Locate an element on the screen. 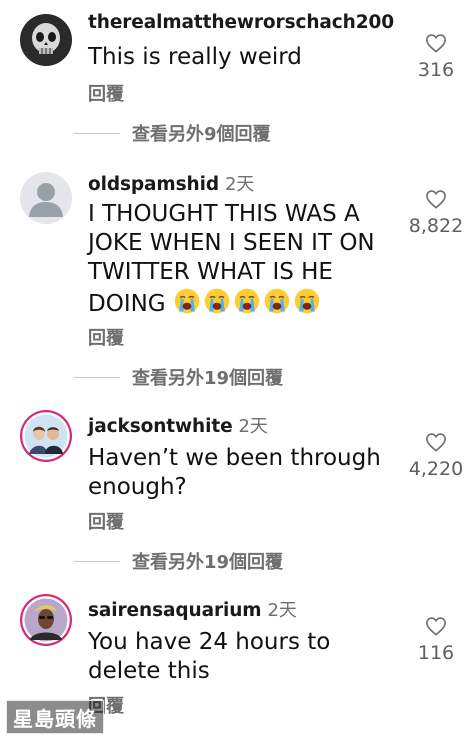  username-text: oldspamshid is located at coordinates (153, 184).